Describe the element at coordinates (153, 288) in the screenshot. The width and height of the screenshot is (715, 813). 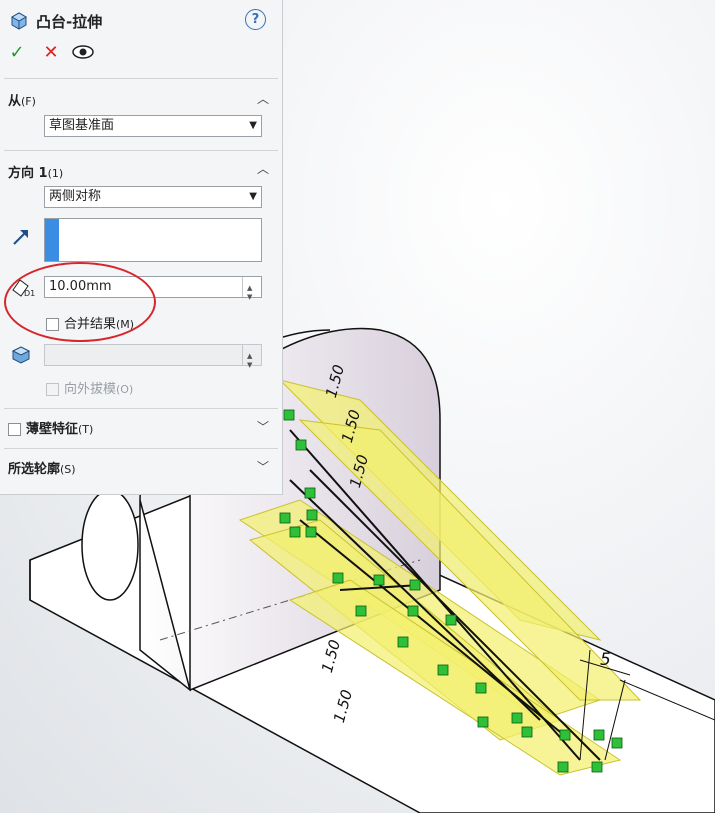
I see `depth-input: 10.00mm ▲ ▼` at that location.